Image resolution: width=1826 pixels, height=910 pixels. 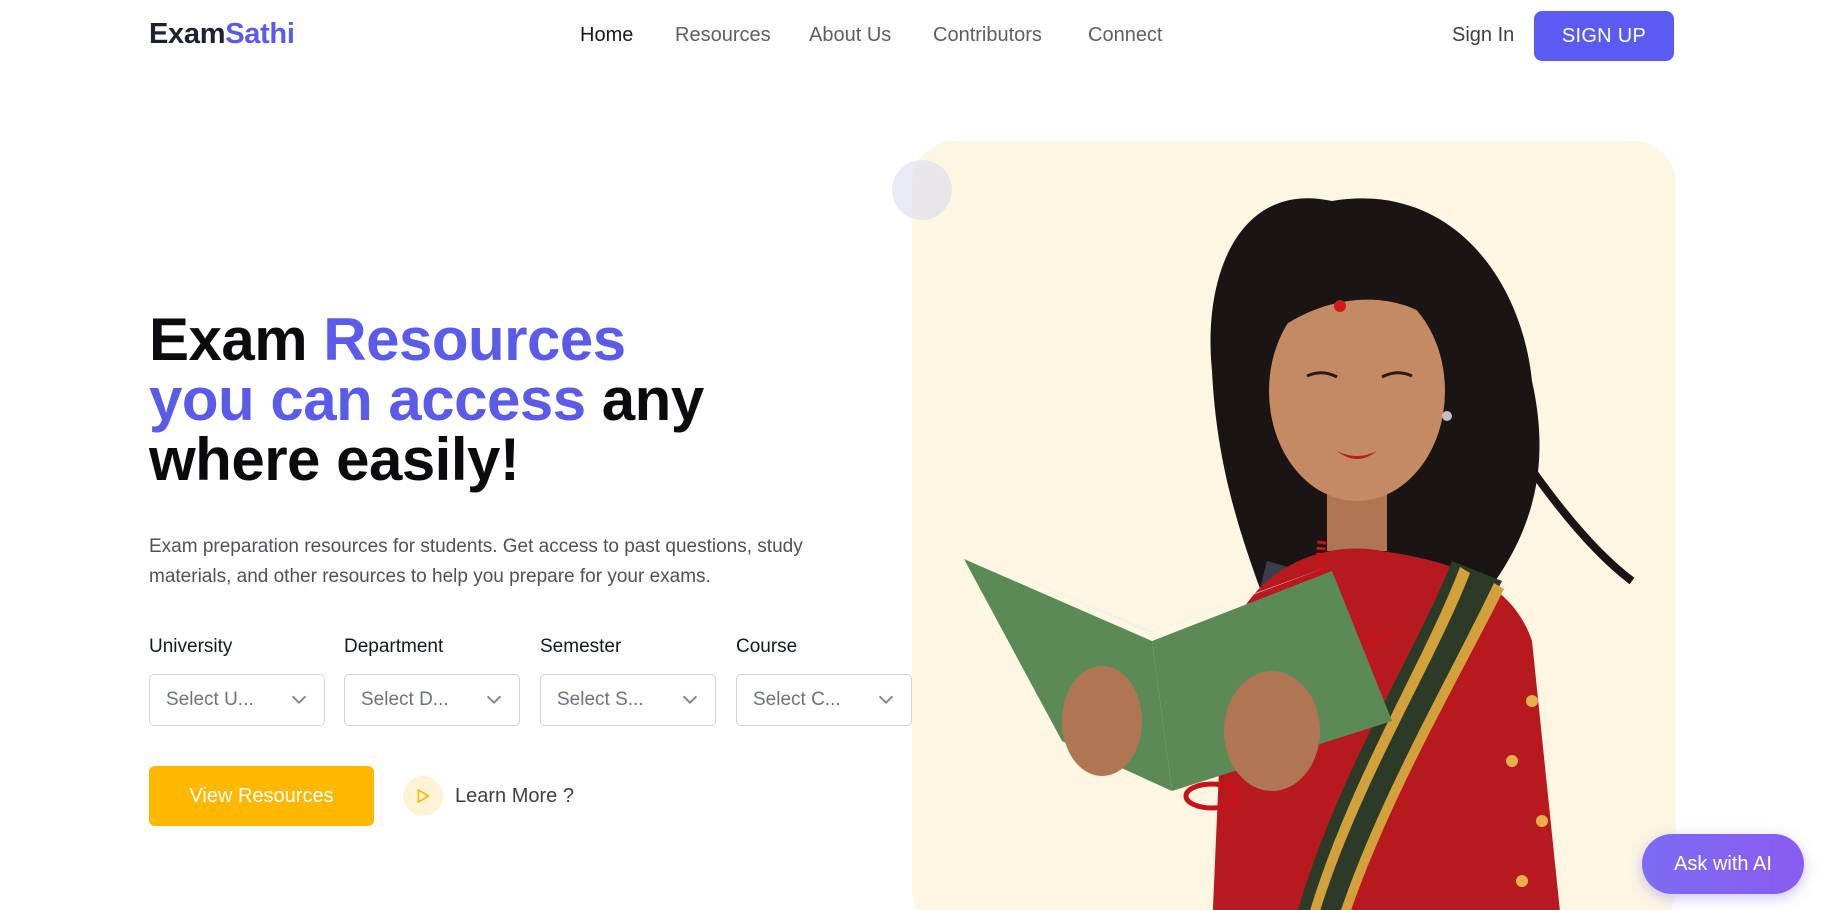 What do you see at coordinates (1723, 864) in the screenshot?
I see `ask-with-ai-button: Ask with AI` at bounding box center [1723, 864].